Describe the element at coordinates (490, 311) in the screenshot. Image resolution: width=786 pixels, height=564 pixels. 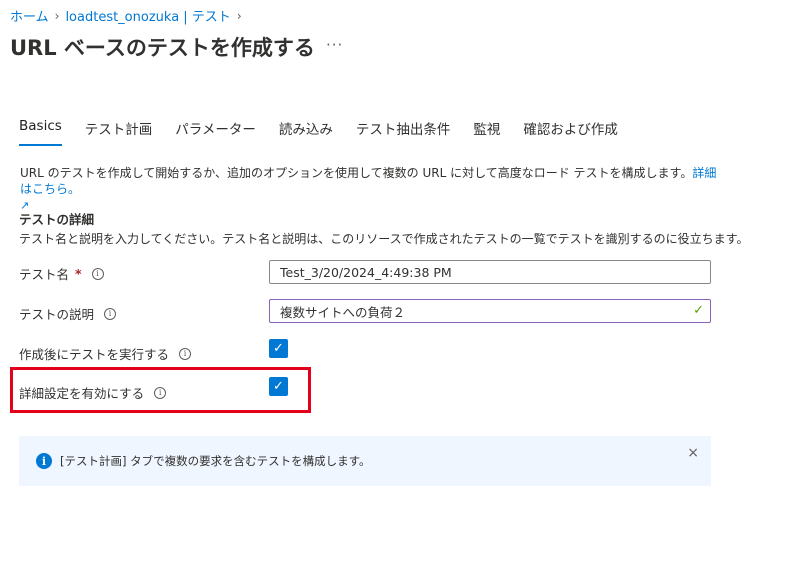
I see `test-description-input: 複数サイトへの負荷２ ✓` at that location.